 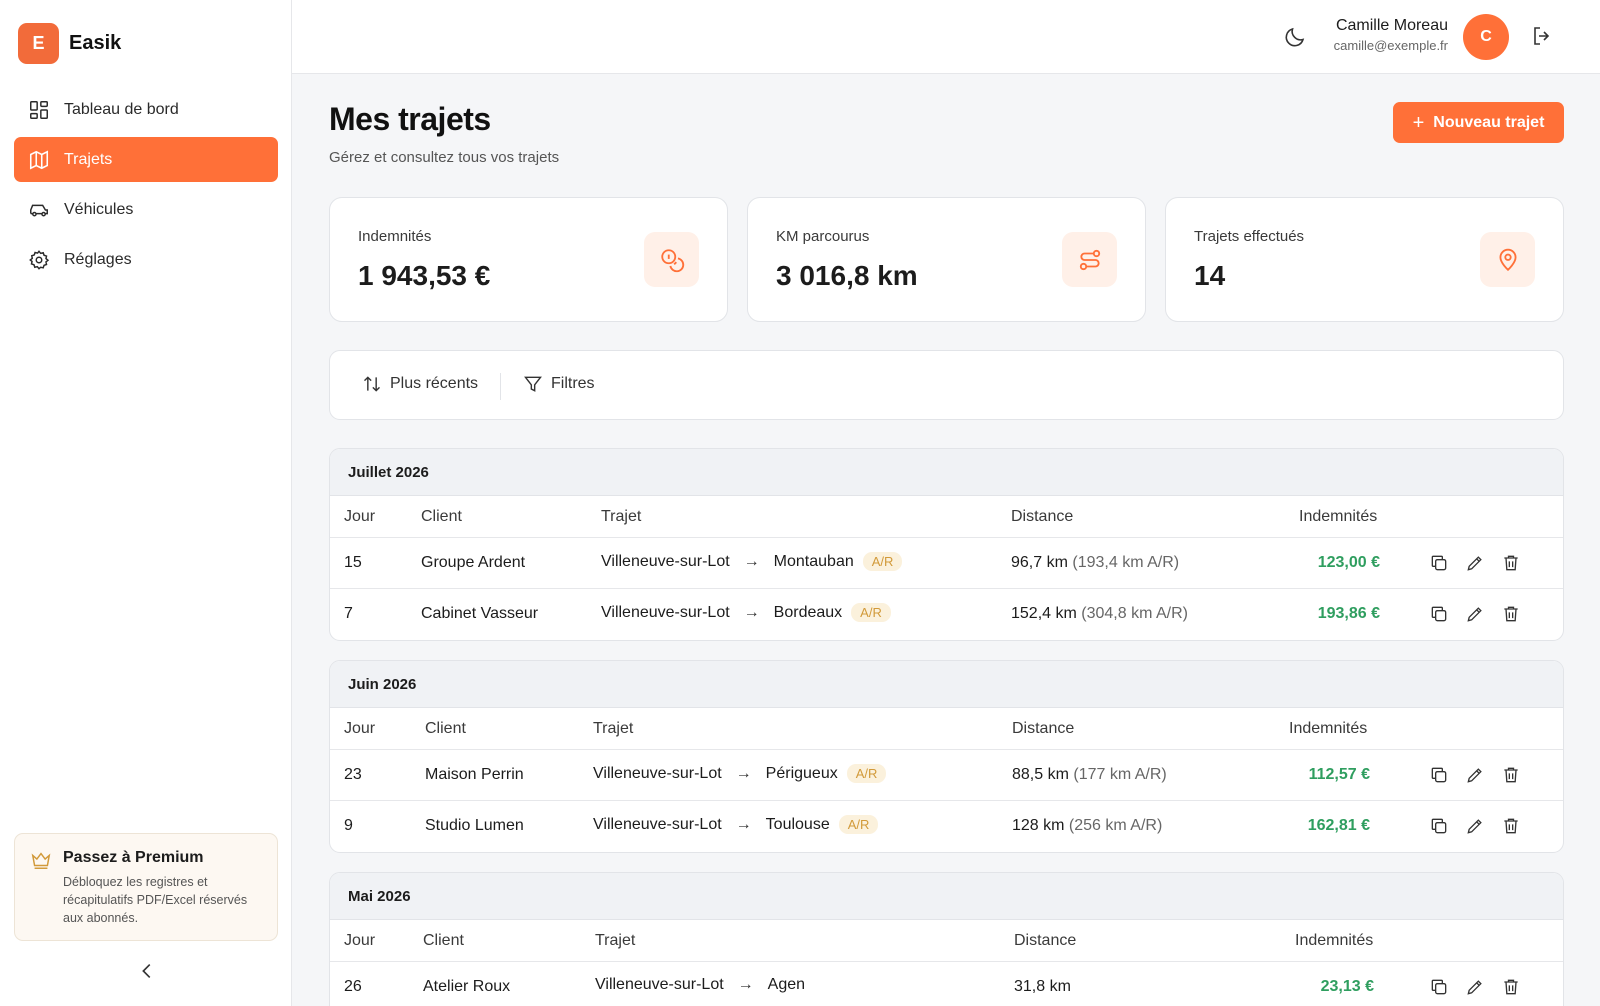 What do you see at coordinates (946, 684) in the screenshot?
I see `month-heading: Juin 2026` at bounding box center [946, 684].